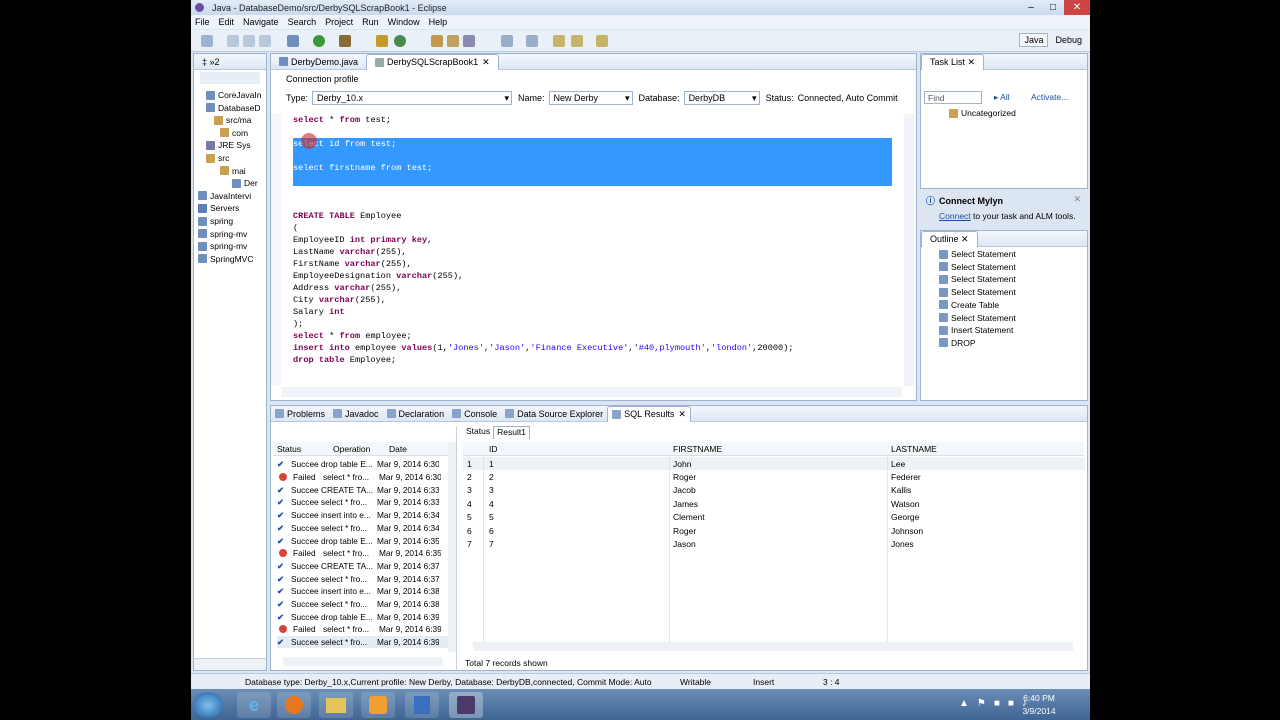 The height and width of the screenshot is (720, 1280). Describe the element at coordinates (981, 703) in the screenshot. I see `tray-flag-icon: ⚑` at that location.